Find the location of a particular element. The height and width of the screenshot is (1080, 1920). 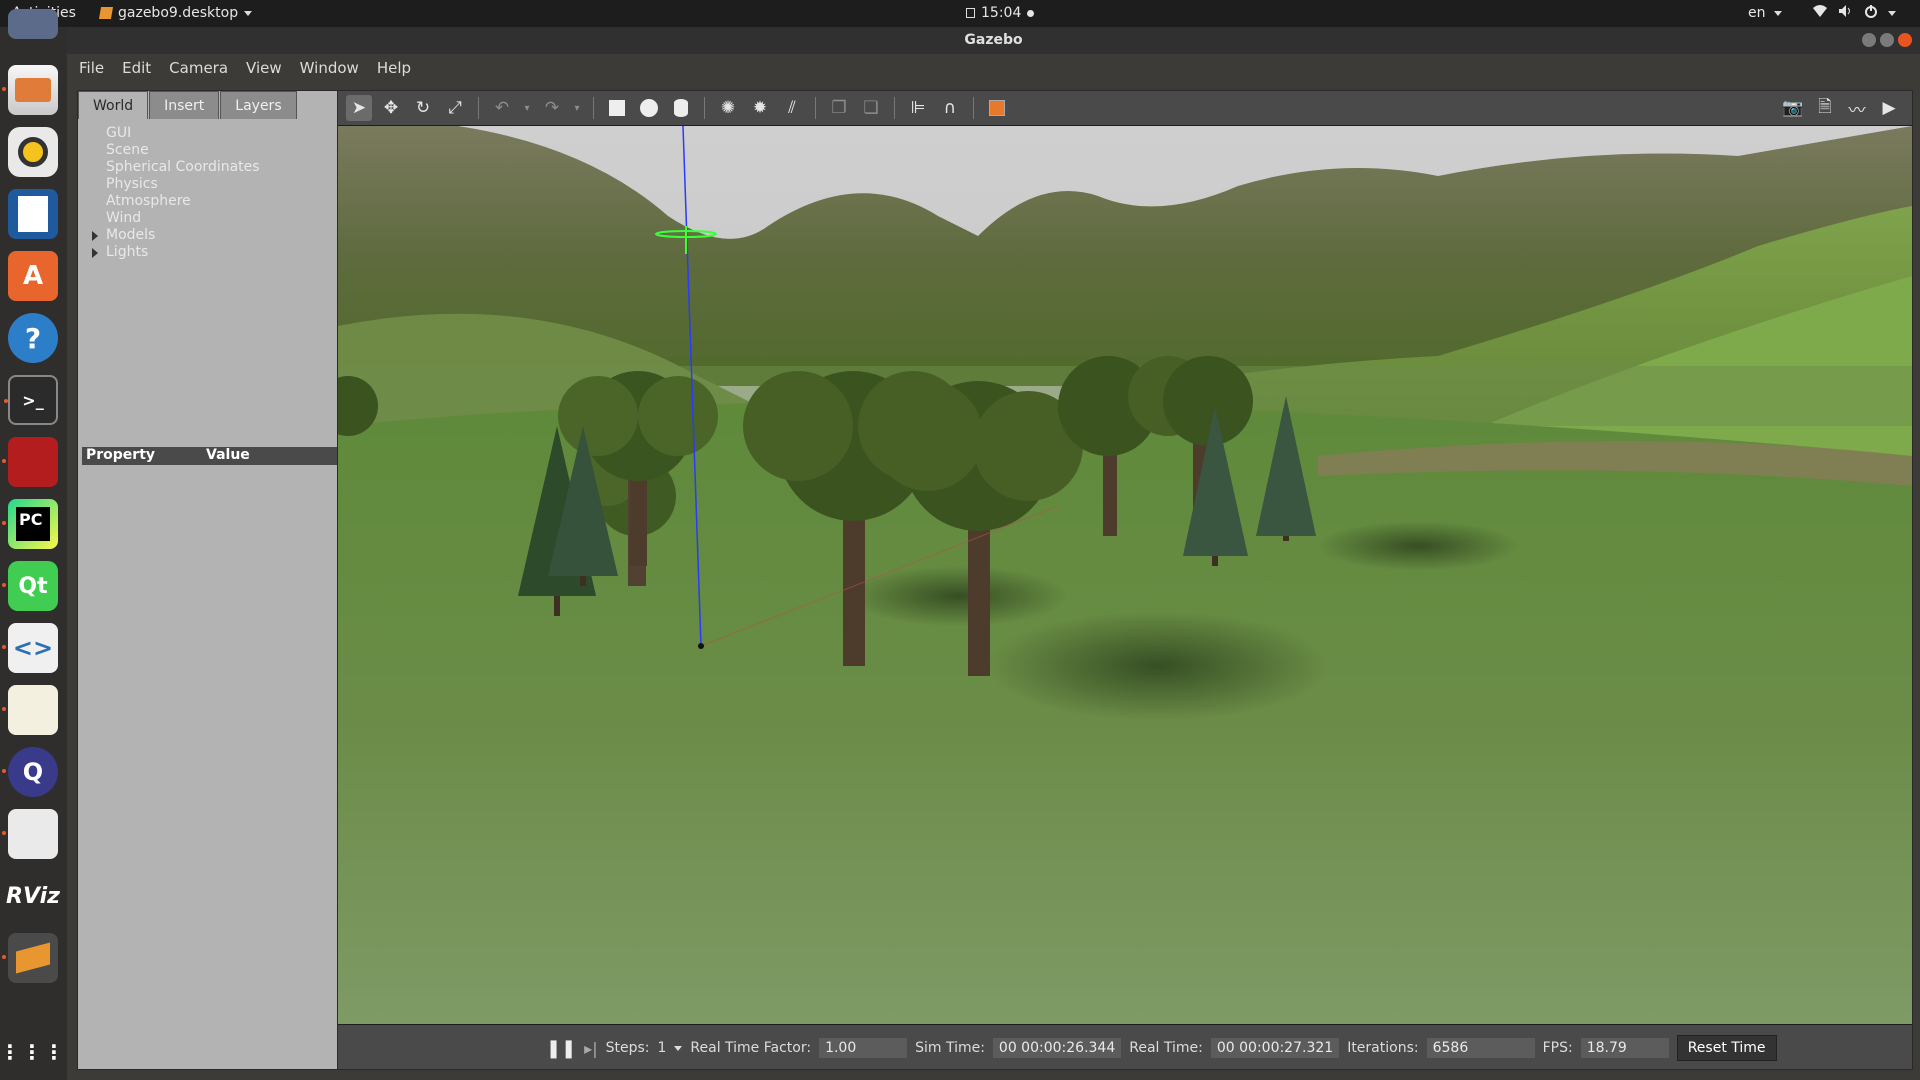

window-titlebar: Gazebo is located at coordinates (993, 40).